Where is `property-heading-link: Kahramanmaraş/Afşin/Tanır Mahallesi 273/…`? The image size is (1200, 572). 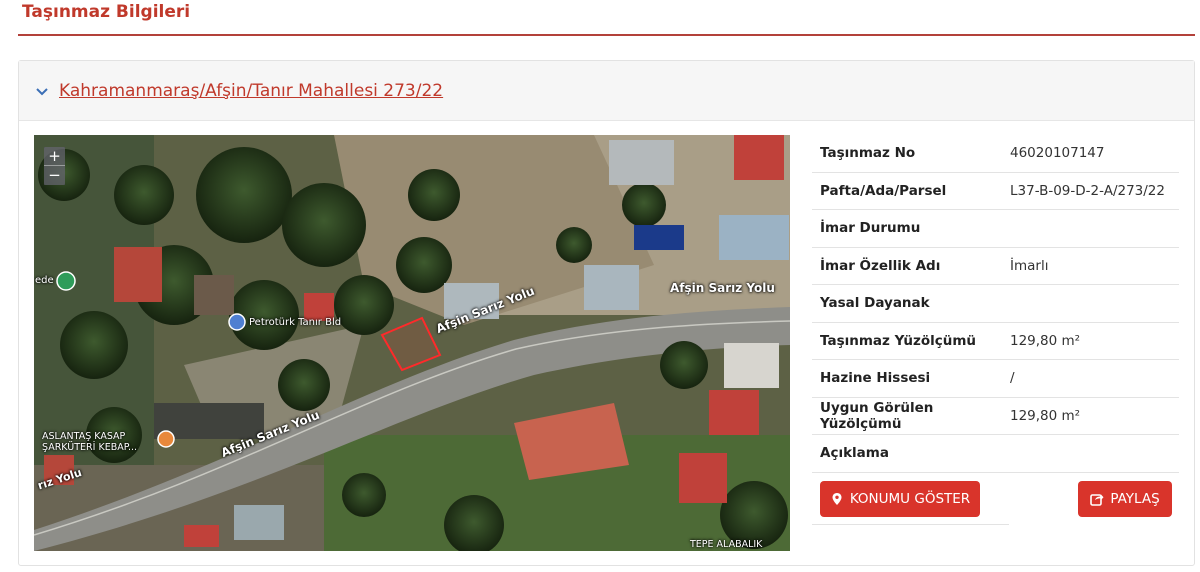 property-heading-link: Kahramanmaraş/Afşin/Tanır Mahallesi 273/… is located at coordinates (251, 91).